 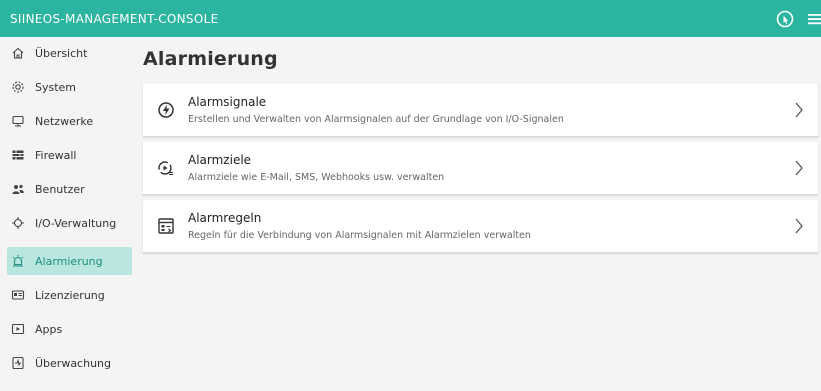 What do you see at coordinates (227, 102) in the screenshot?
I see `card-title: Alarmsignale` at bounding box center [227, 102].